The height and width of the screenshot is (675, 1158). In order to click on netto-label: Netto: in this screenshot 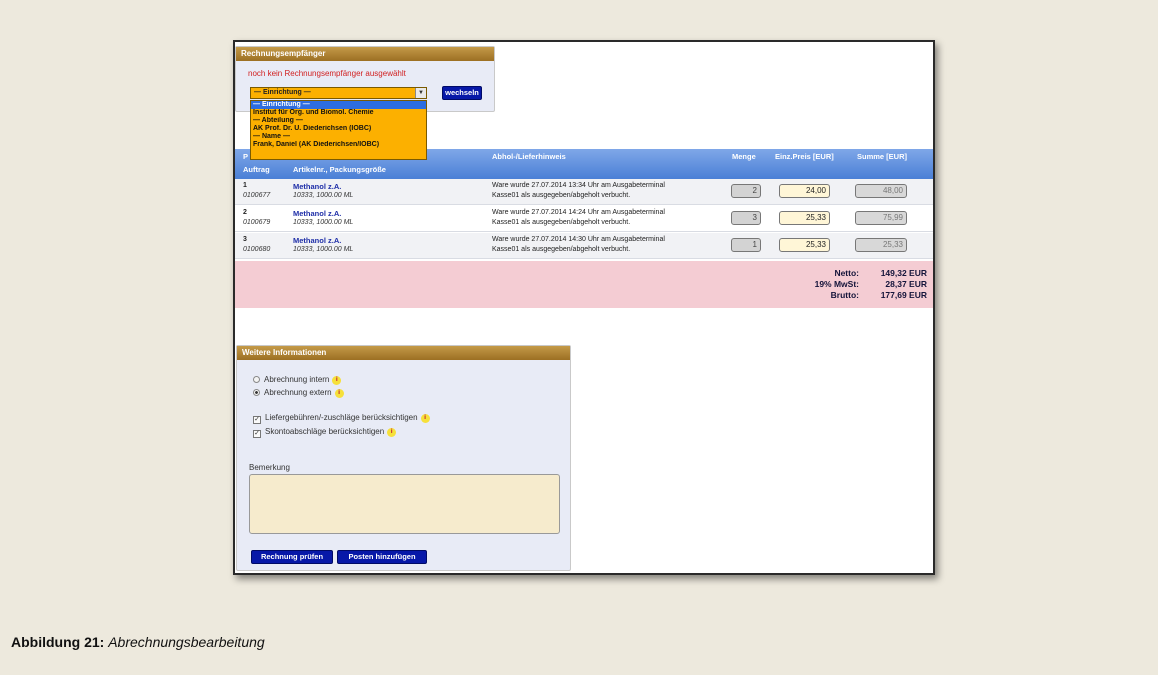, I will do `click(846, 273)`.